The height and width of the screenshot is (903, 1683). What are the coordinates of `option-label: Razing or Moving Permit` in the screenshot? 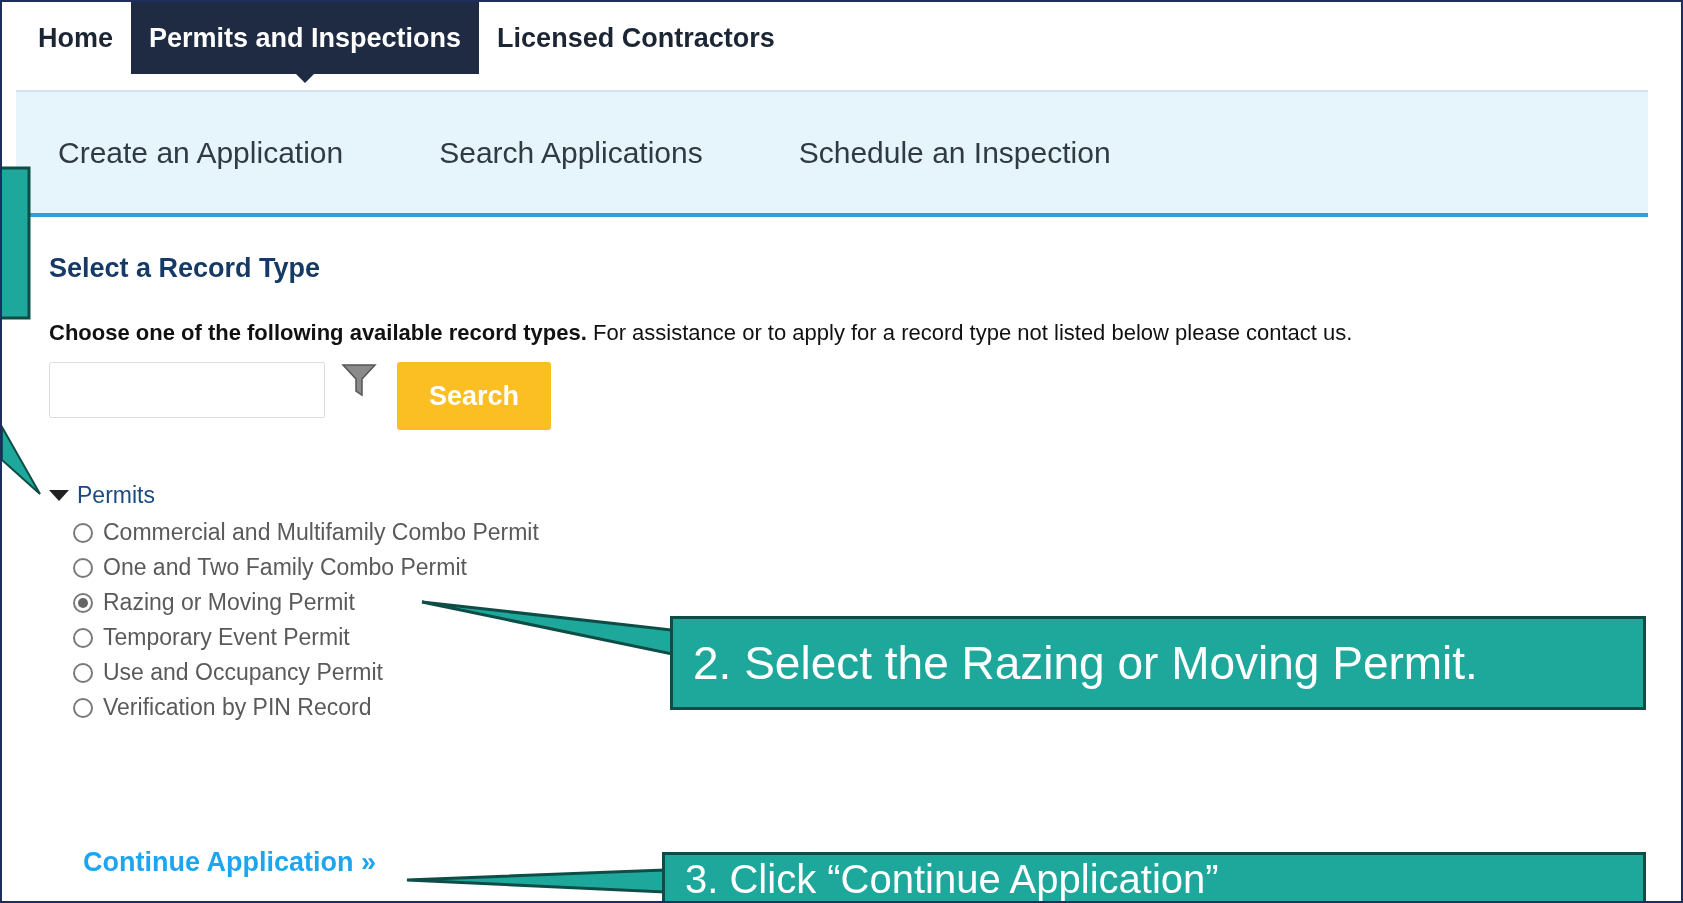 It's located at (229, 602).